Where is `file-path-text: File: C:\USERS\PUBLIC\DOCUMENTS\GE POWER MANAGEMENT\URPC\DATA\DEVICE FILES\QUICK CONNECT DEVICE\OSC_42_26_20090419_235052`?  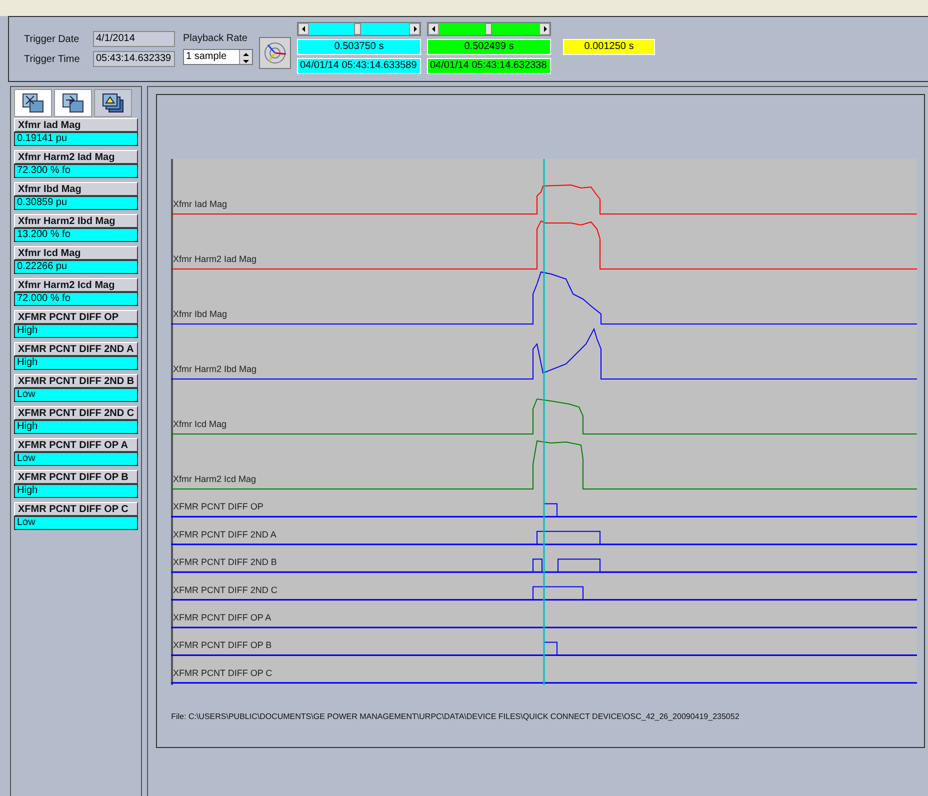
file-path-text: File: C:\USERS\PUBLIC\DOCUMENTS\GE POWER MANAGEMENT\URPC\DATA\DEVICE FILES\QUICK CONNECT DEVICE\OSC_42_26_20090419_235052 is located at coordinates (455, 716).